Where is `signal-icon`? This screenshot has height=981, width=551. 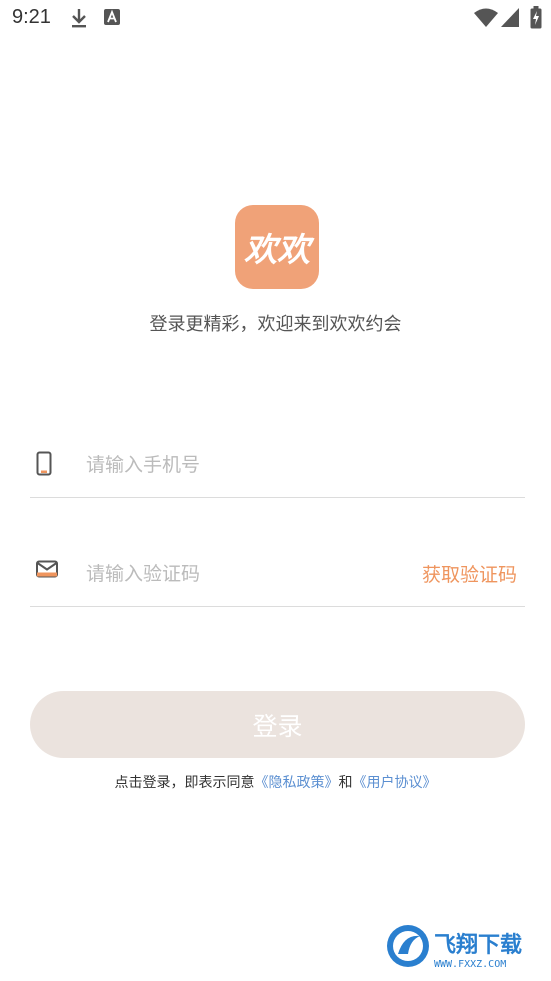 signal-icon is located at coordinates (510, 20).